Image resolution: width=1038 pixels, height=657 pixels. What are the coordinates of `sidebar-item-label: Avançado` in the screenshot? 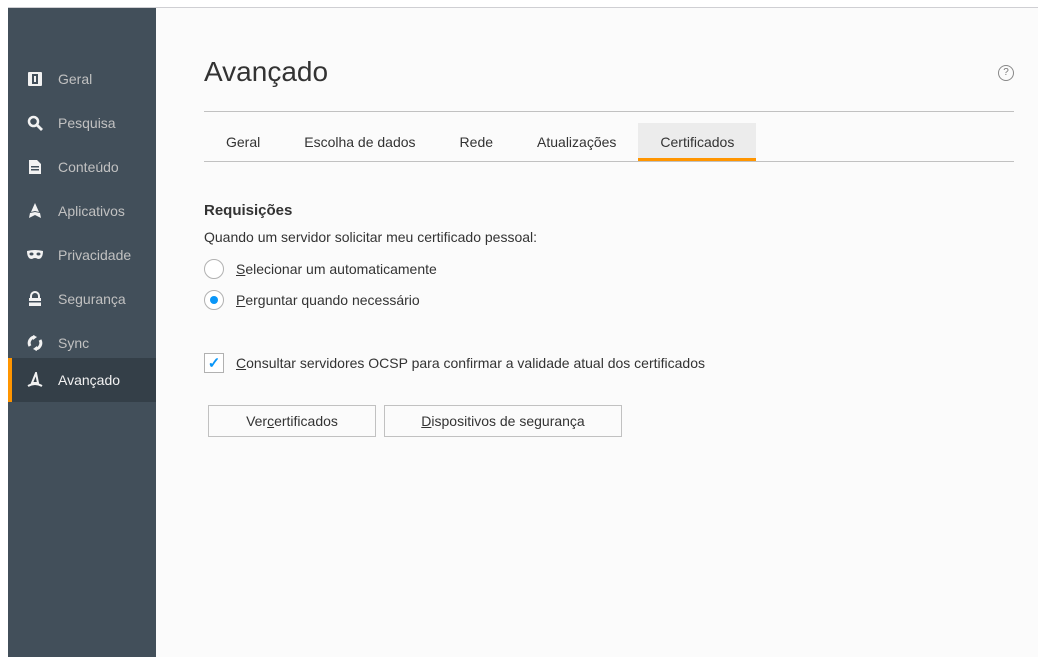 It's located at (89, 380).